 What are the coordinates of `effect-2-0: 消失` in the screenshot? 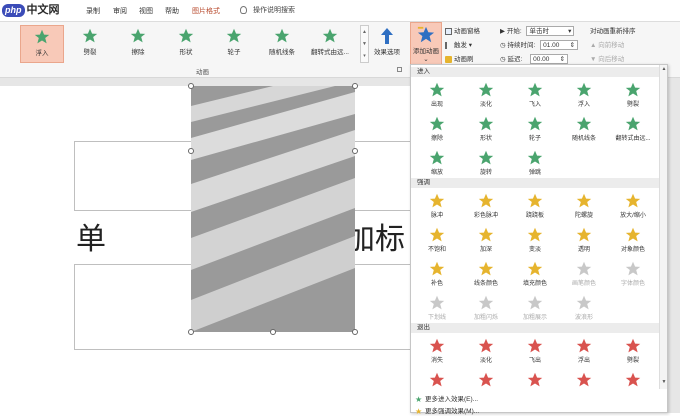 It's located at (437, 351).